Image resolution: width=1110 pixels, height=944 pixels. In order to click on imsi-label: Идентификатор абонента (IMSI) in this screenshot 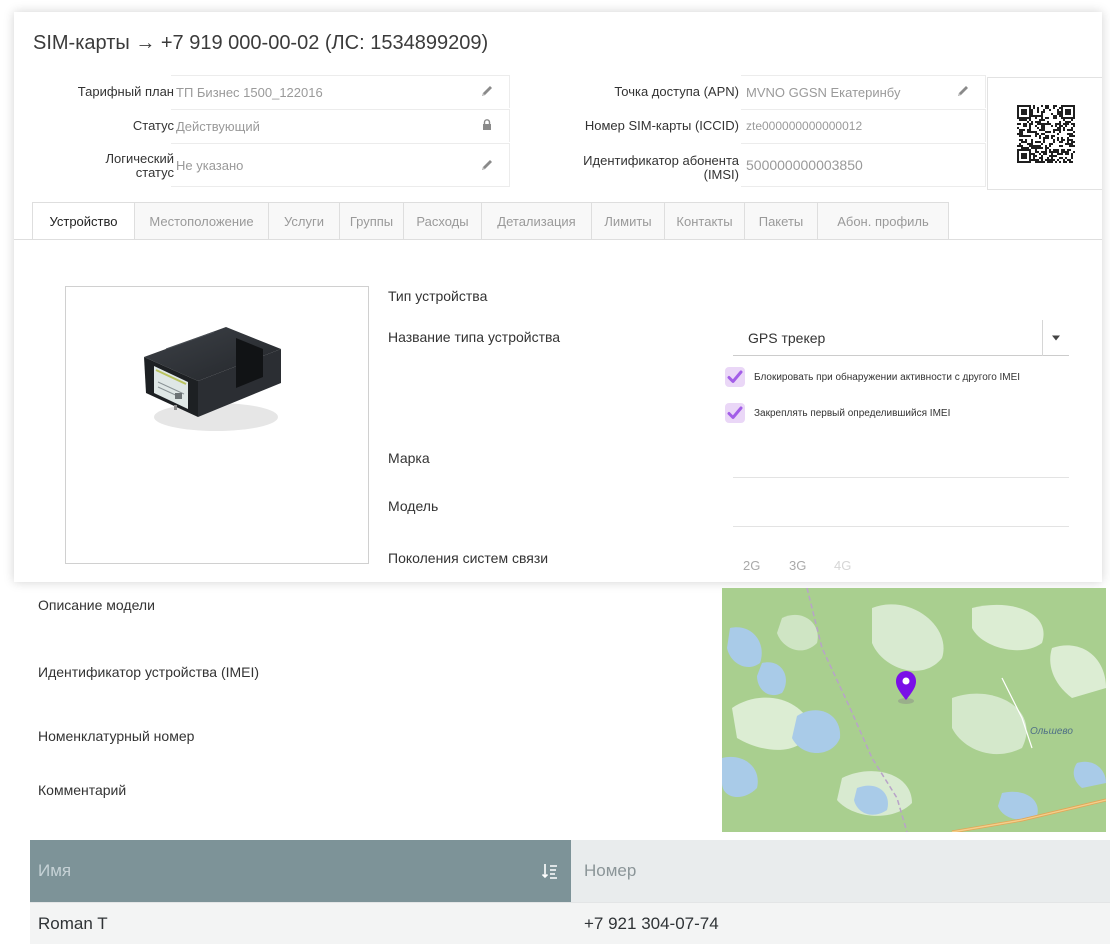, I will do `click(626, 168)`.